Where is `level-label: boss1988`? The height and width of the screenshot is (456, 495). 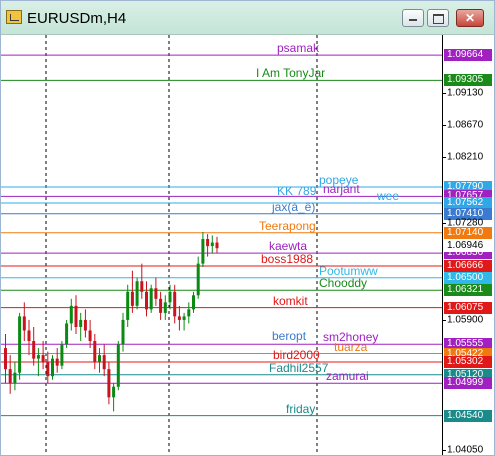 level-label: boss1988 is located at coordinates (287, 259).